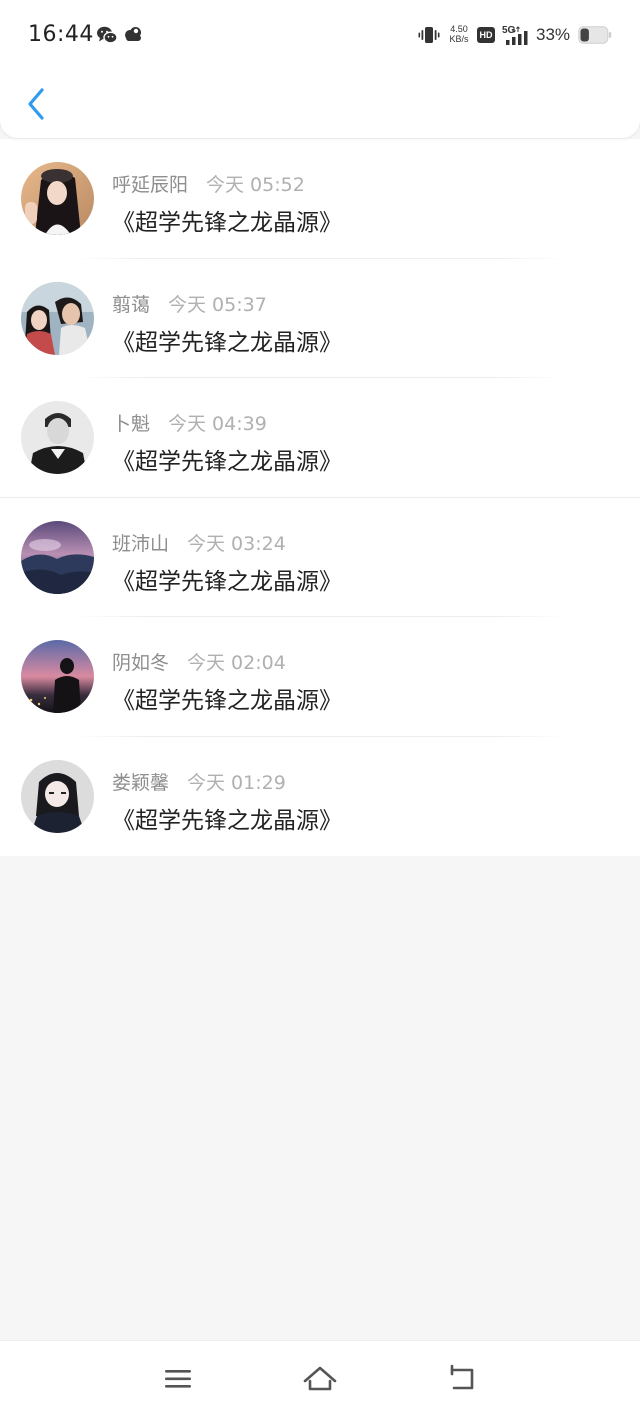 Image resolution: width=640 pixels, height=1416 pixels. I want to click on timestamp: 今天 03:24, so click(236, 543).